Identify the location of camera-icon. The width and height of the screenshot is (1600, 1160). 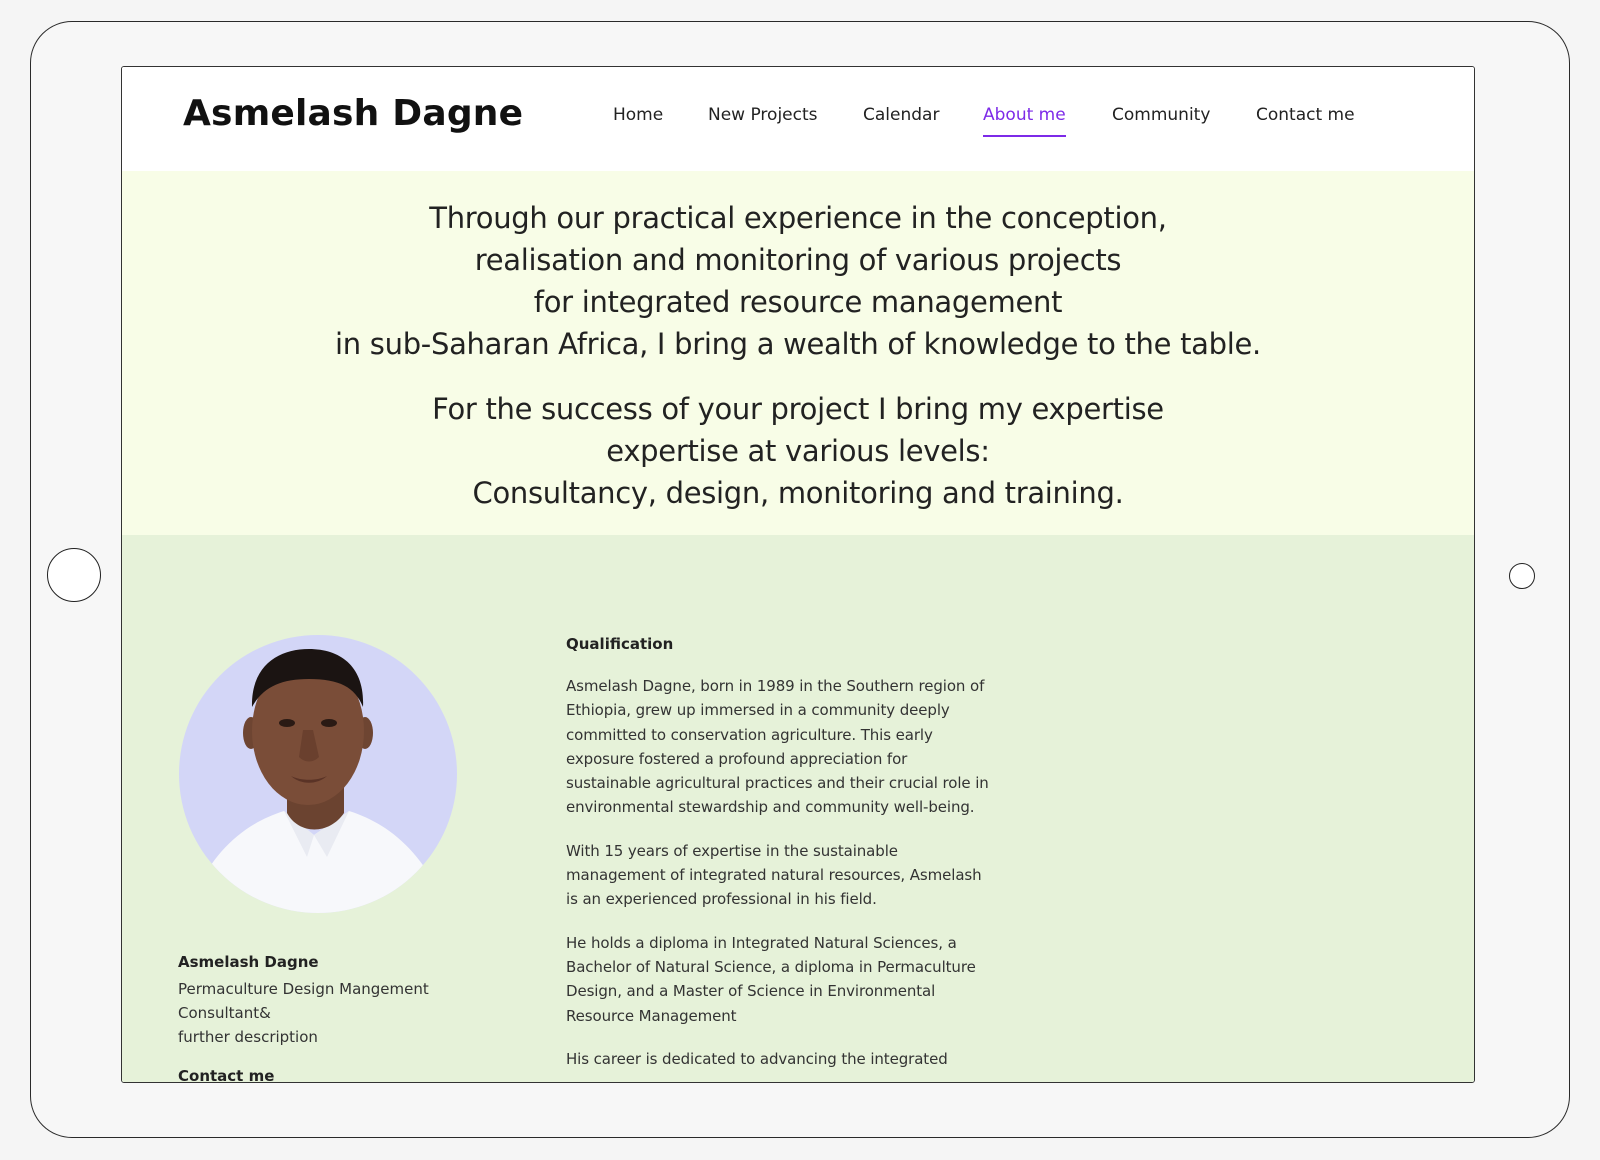
(1522, 576).